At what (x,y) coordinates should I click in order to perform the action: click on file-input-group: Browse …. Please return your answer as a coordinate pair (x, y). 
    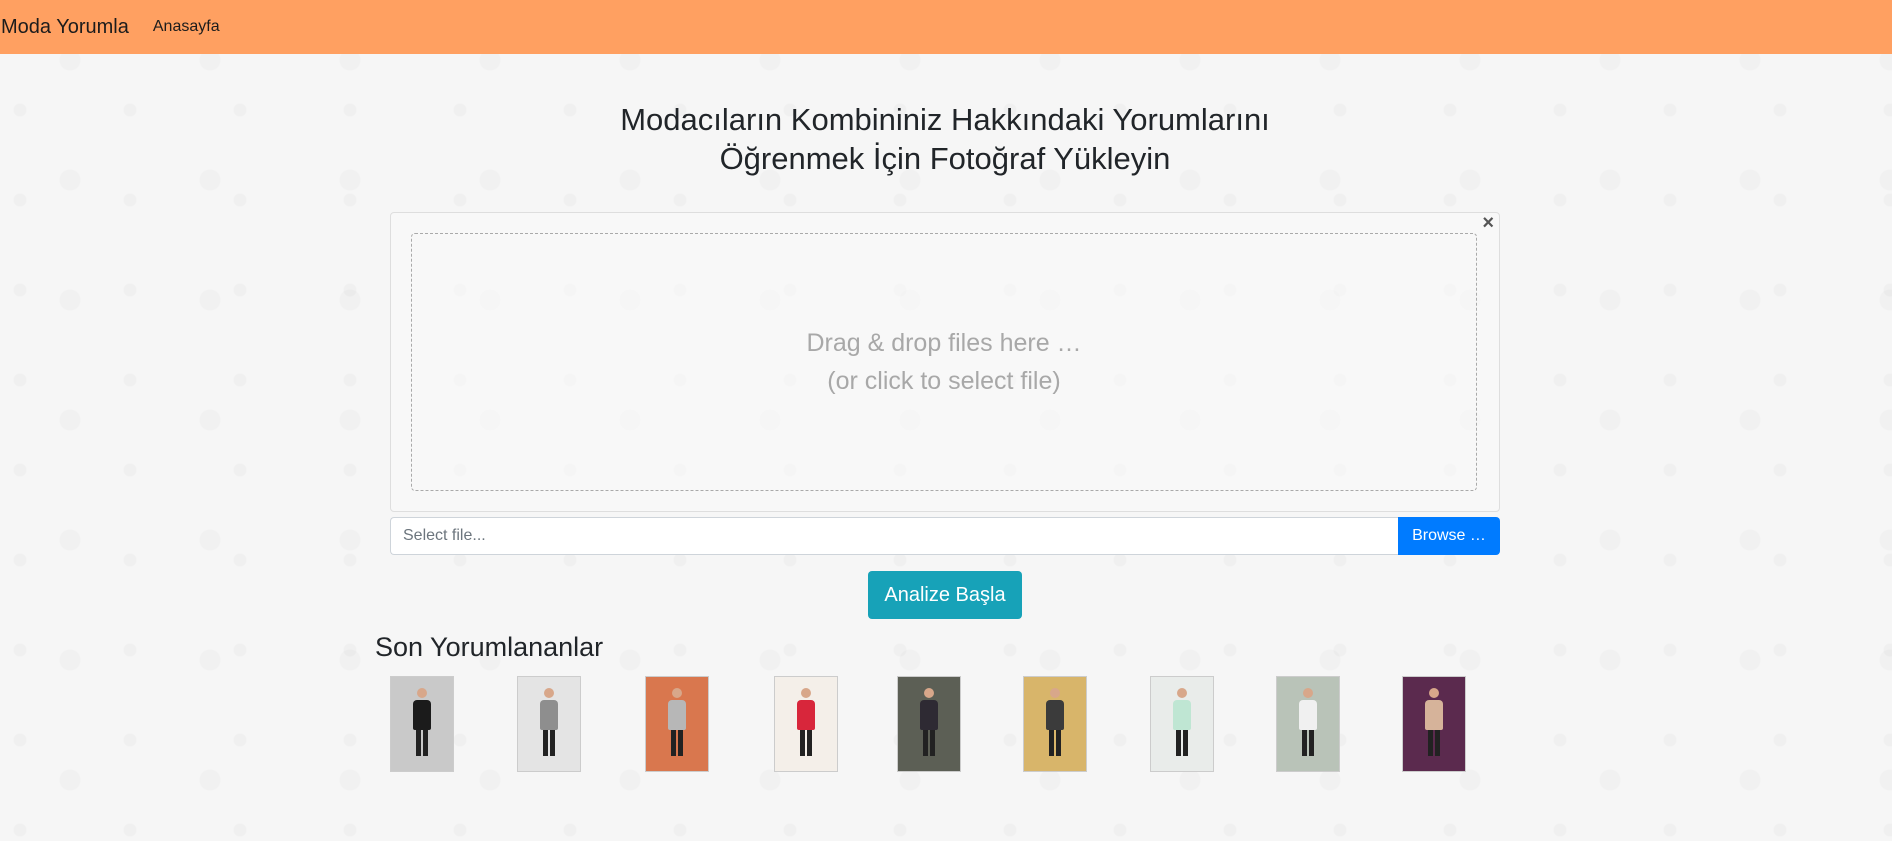
    Looking at the image, I should click on (945, 536).